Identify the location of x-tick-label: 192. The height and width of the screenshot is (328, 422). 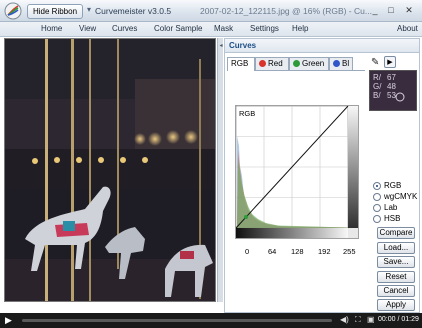
(324, 251).